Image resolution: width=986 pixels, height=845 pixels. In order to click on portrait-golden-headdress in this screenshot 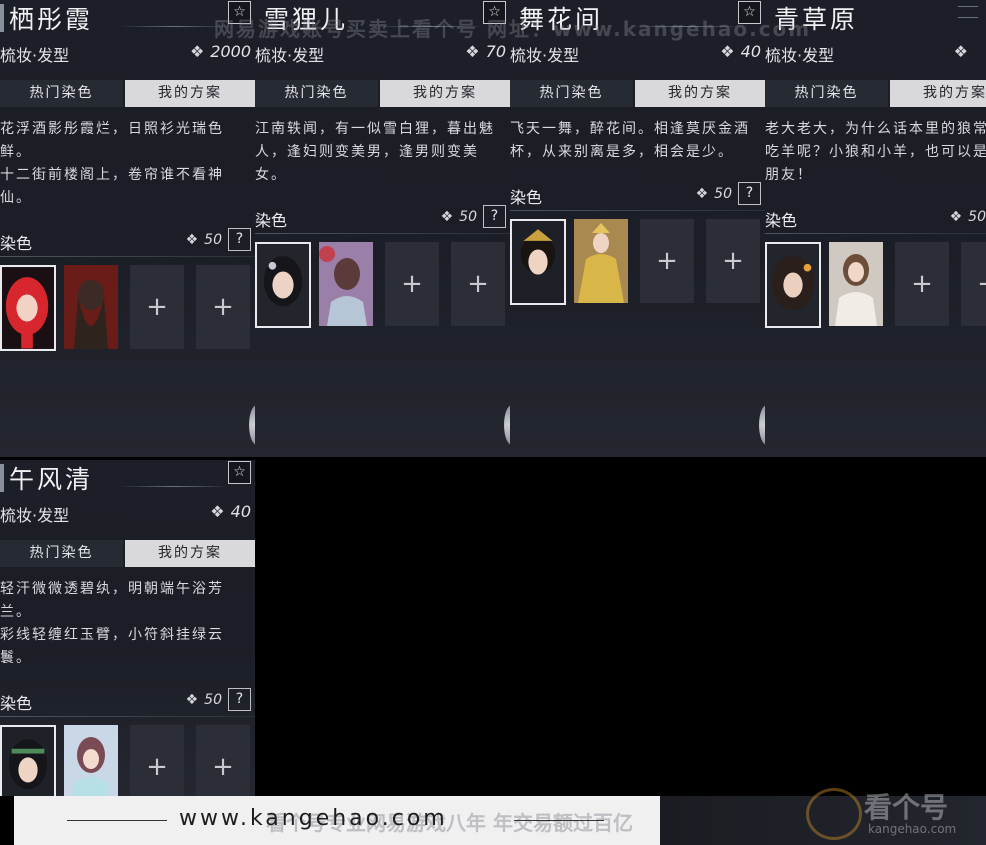, I will do `click(538, 262)`.